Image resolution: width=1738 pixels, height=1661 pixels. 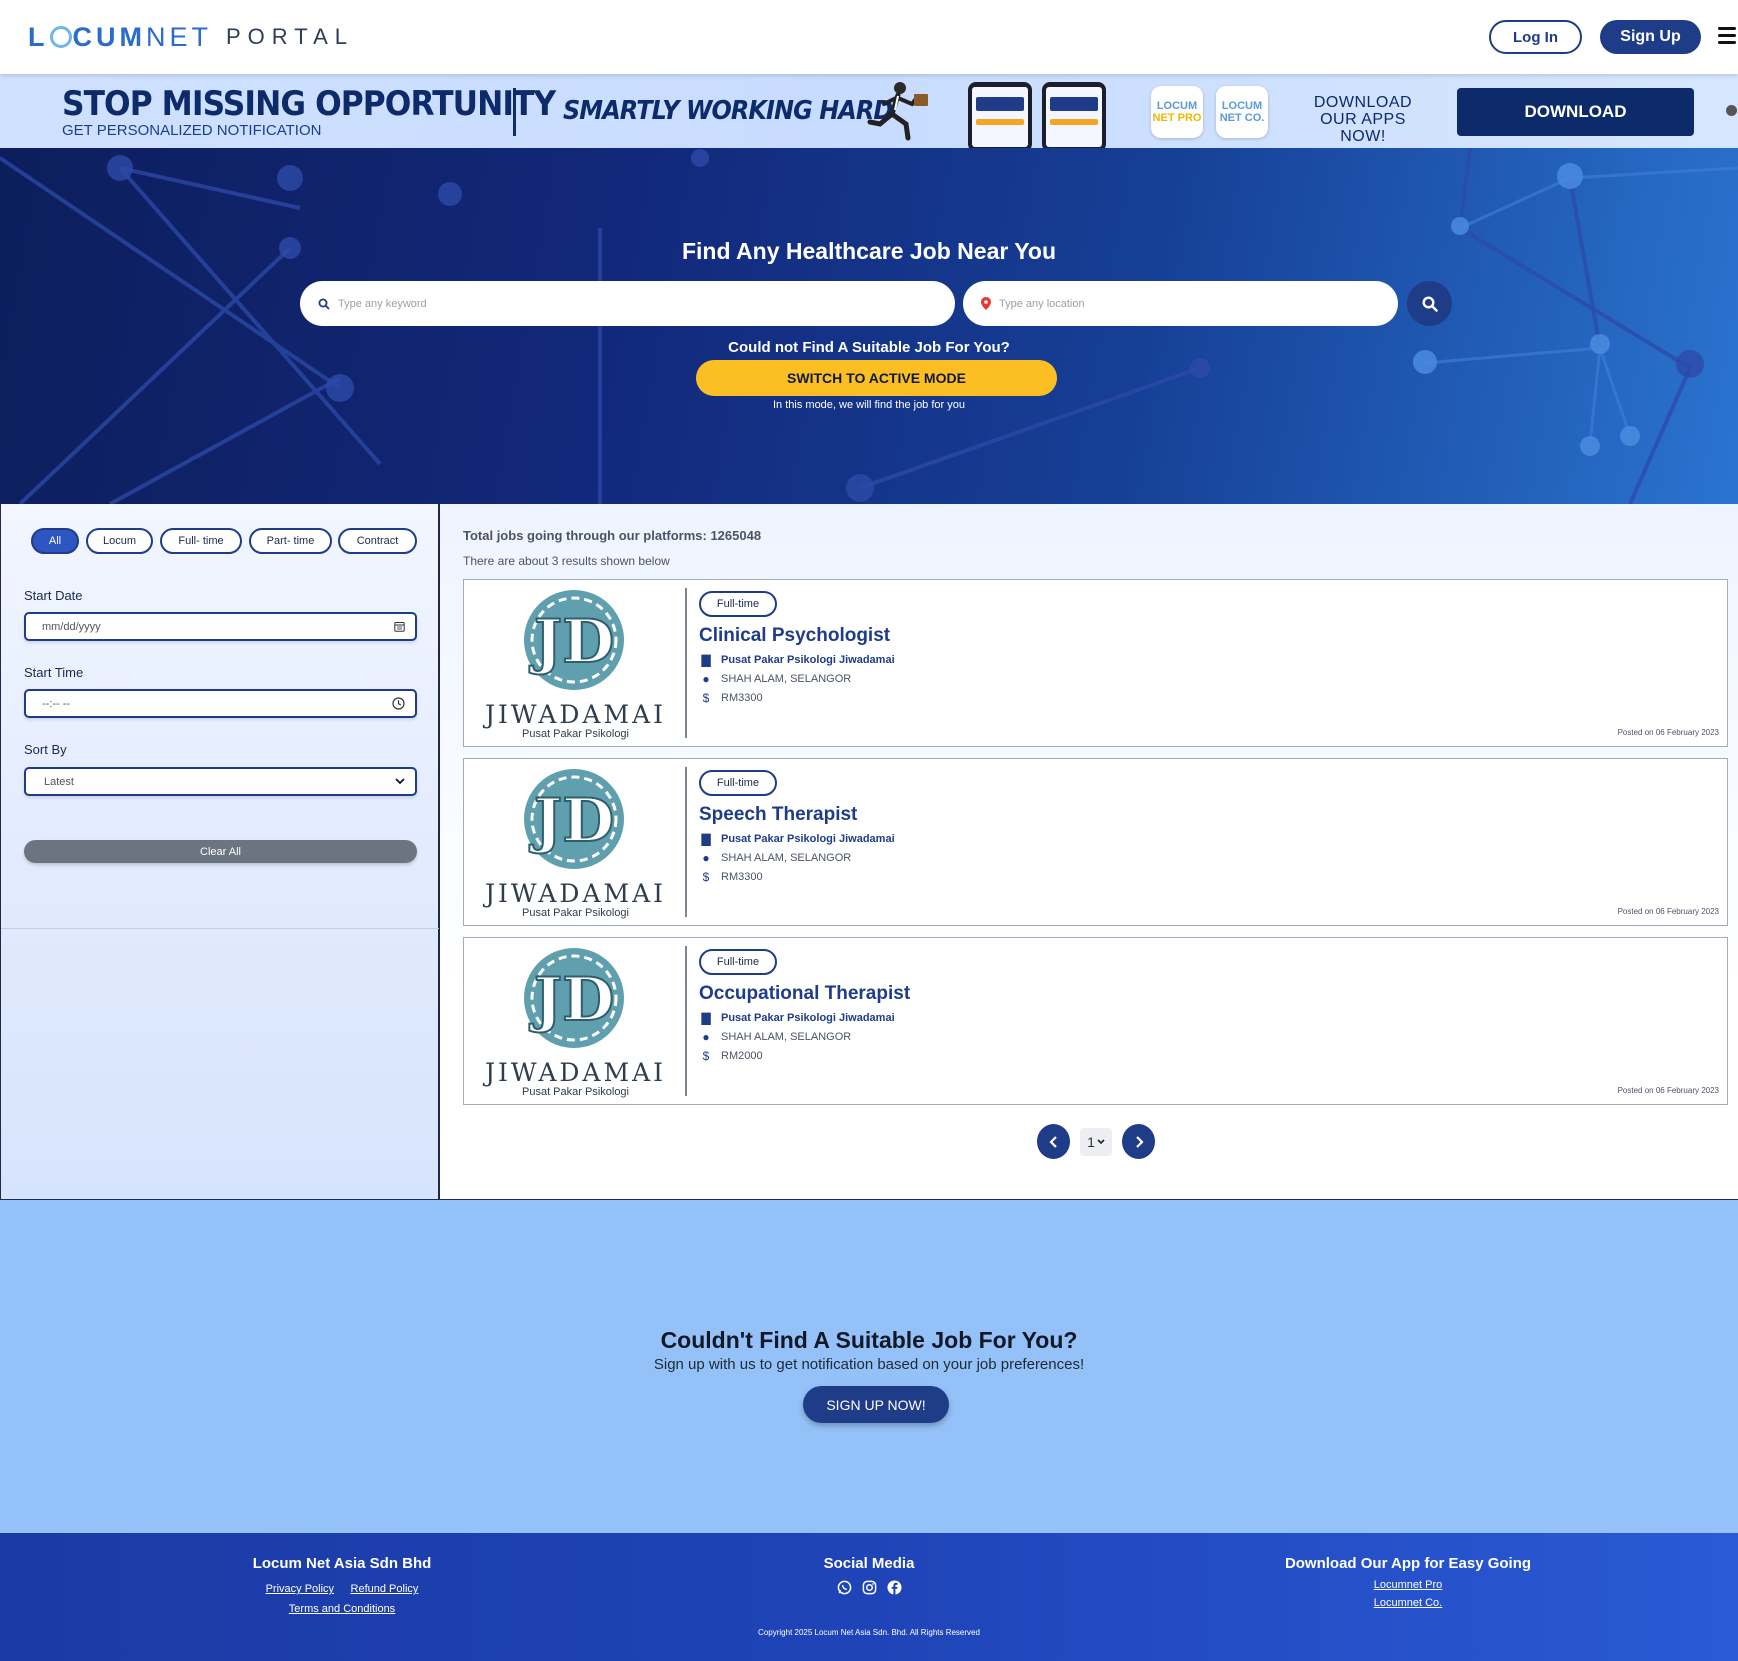 I want to click on location-row: ● SHAH ALAM, SELANGOR, so click(x=775, y=858).